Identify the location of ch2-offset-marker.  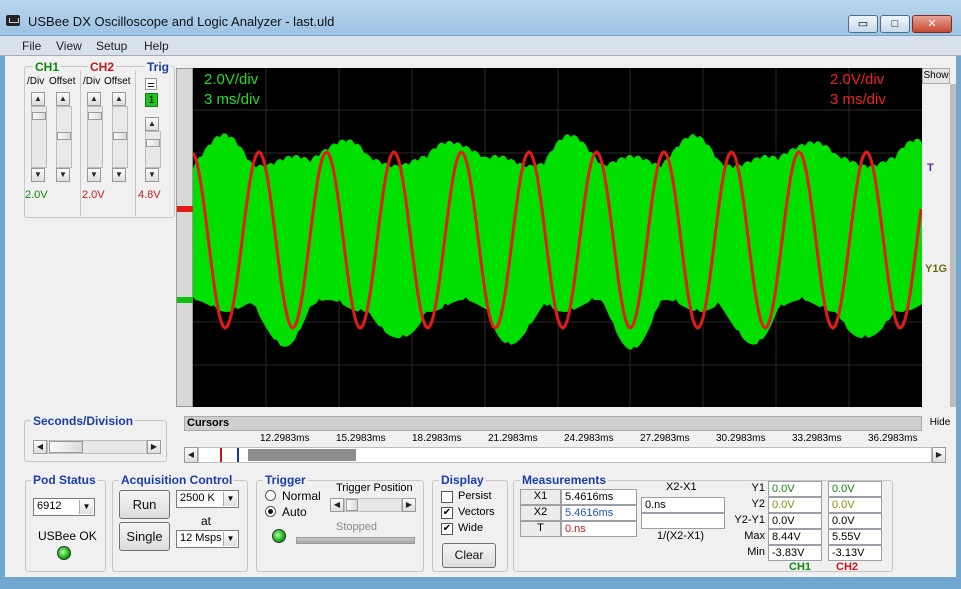
(185, 209).